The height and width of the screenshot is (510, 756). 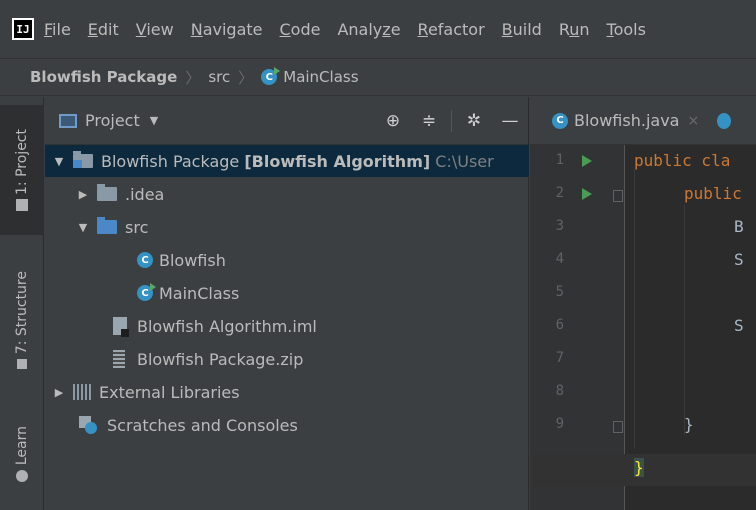 I want to click on chevron-down-icon: ▼, so click(x=154, y=120).